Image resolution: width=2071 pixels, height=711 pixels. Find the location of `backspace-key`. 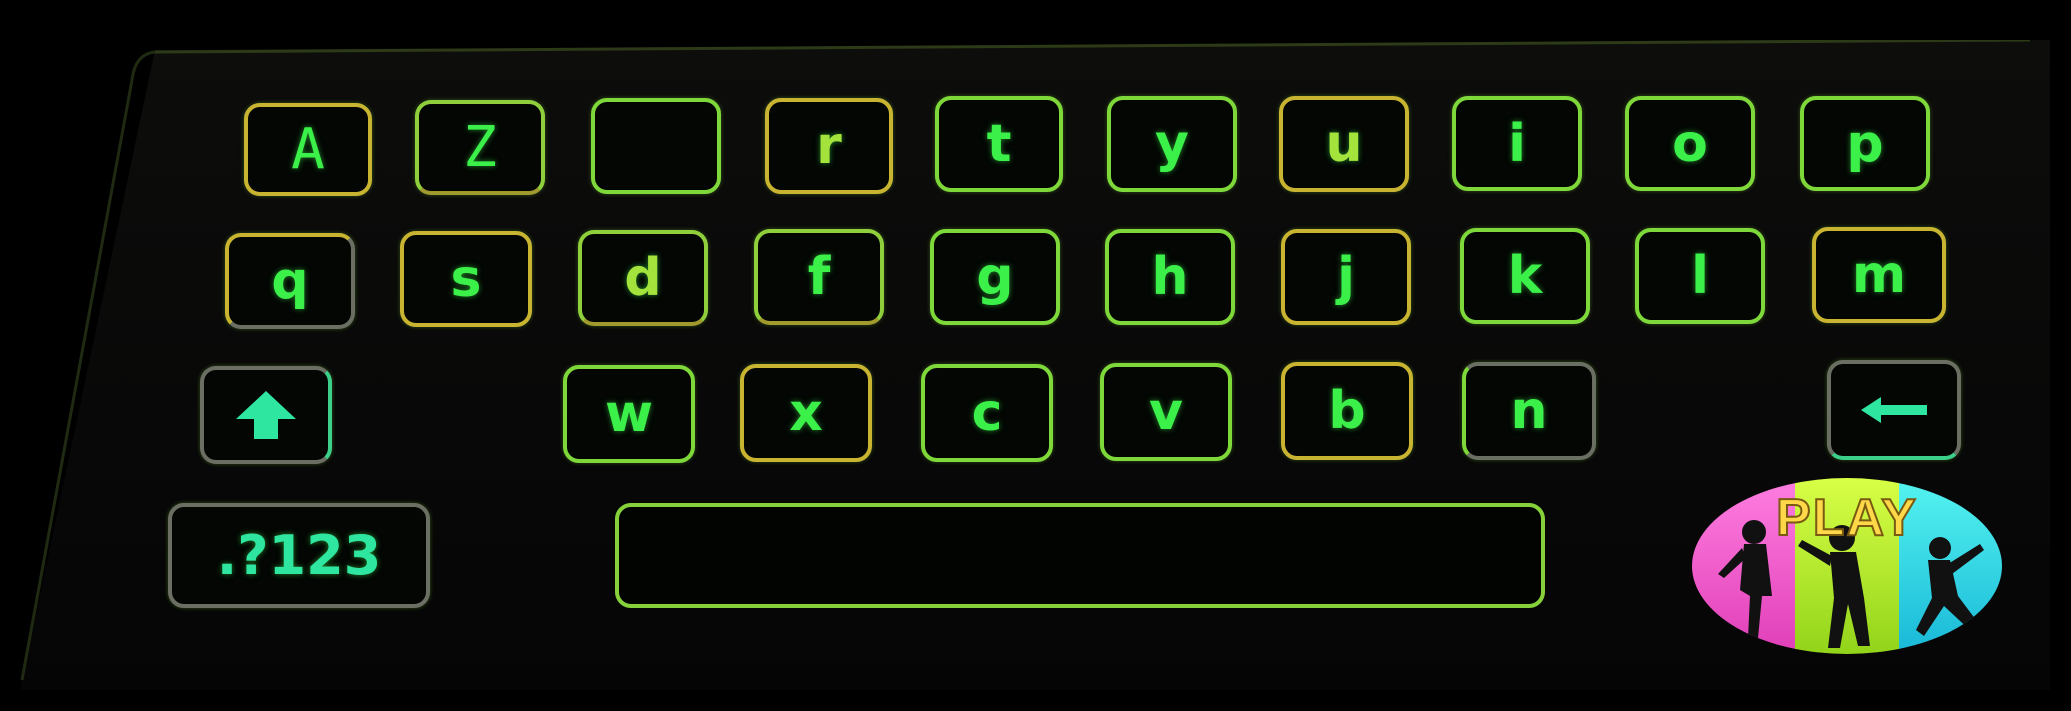

backspace-key is located at coordinates (1894, 410).